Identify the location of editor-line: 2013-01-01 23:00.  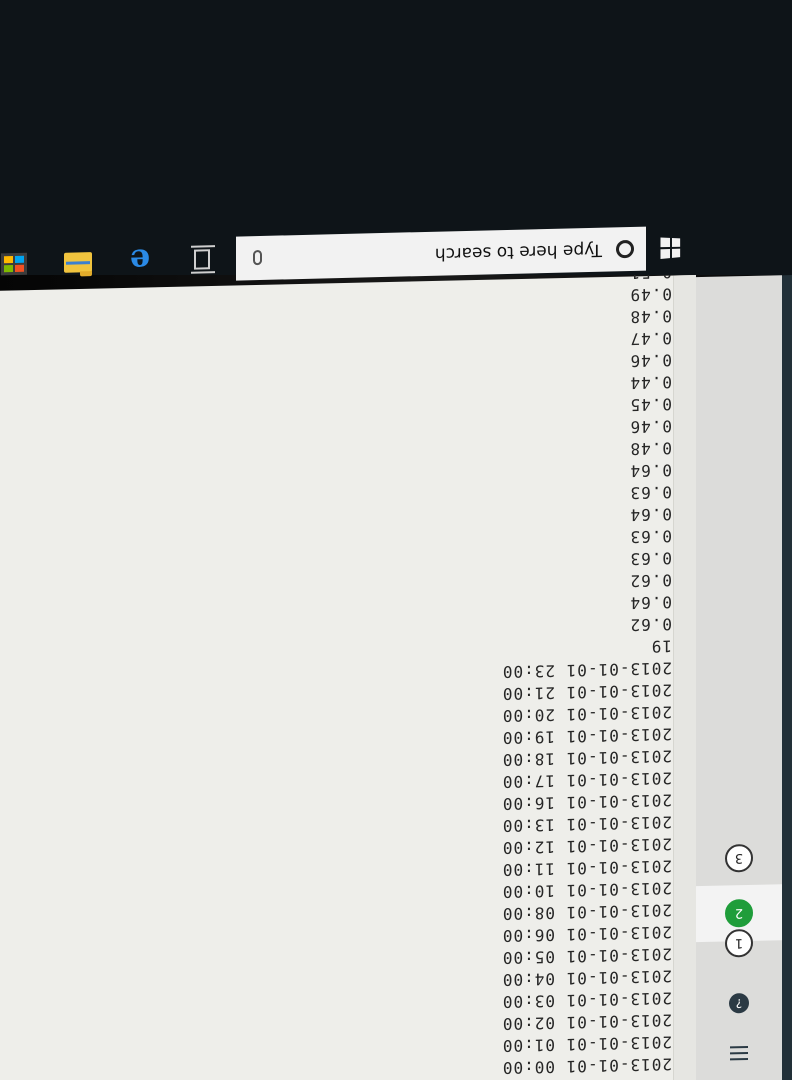
(586, 670).